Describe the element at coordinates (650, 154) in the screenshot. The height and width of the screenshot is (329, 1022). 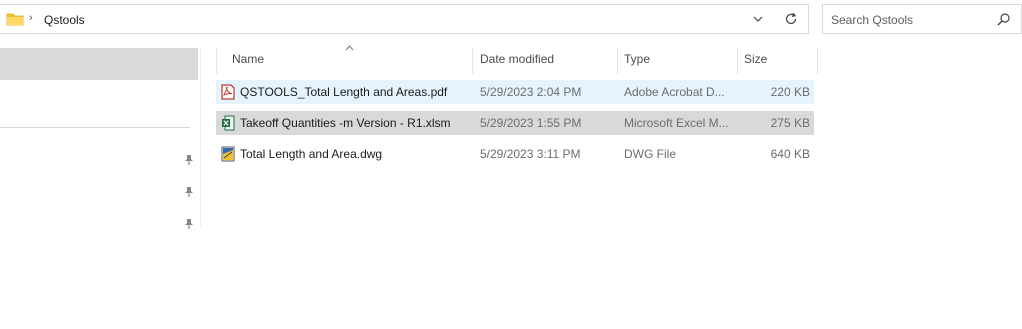
I see `file-type: DWG File` at that location.